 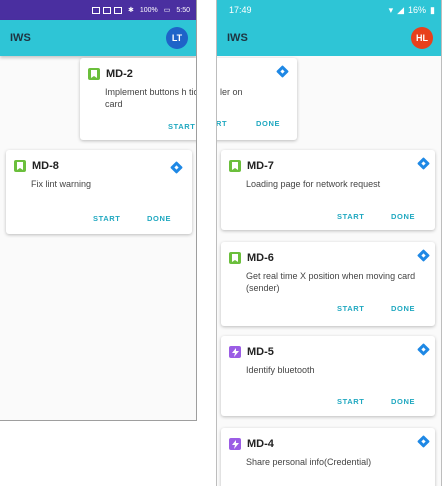 What do you see at coordinates (260, 444) in the screenshot?
I see `ticket-id: MD-4` at bounding box center [260, 444].